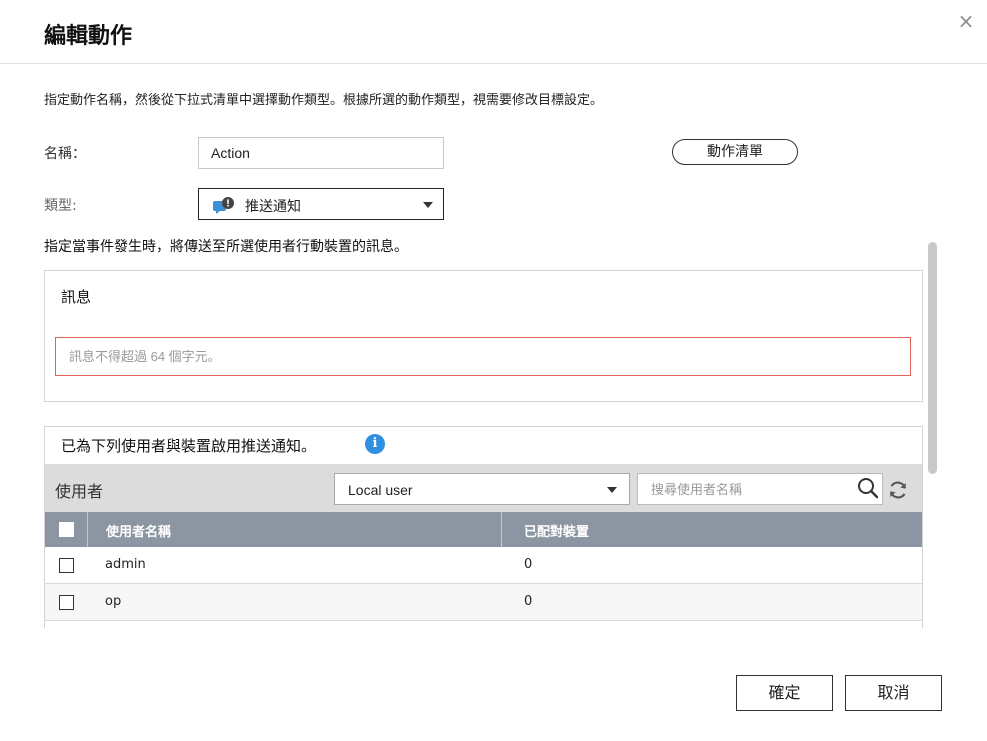  Describe the element at coordinates (556, 530) in the screenshot. I see `column-header-paired-devices: 已配對裝置` at that location.